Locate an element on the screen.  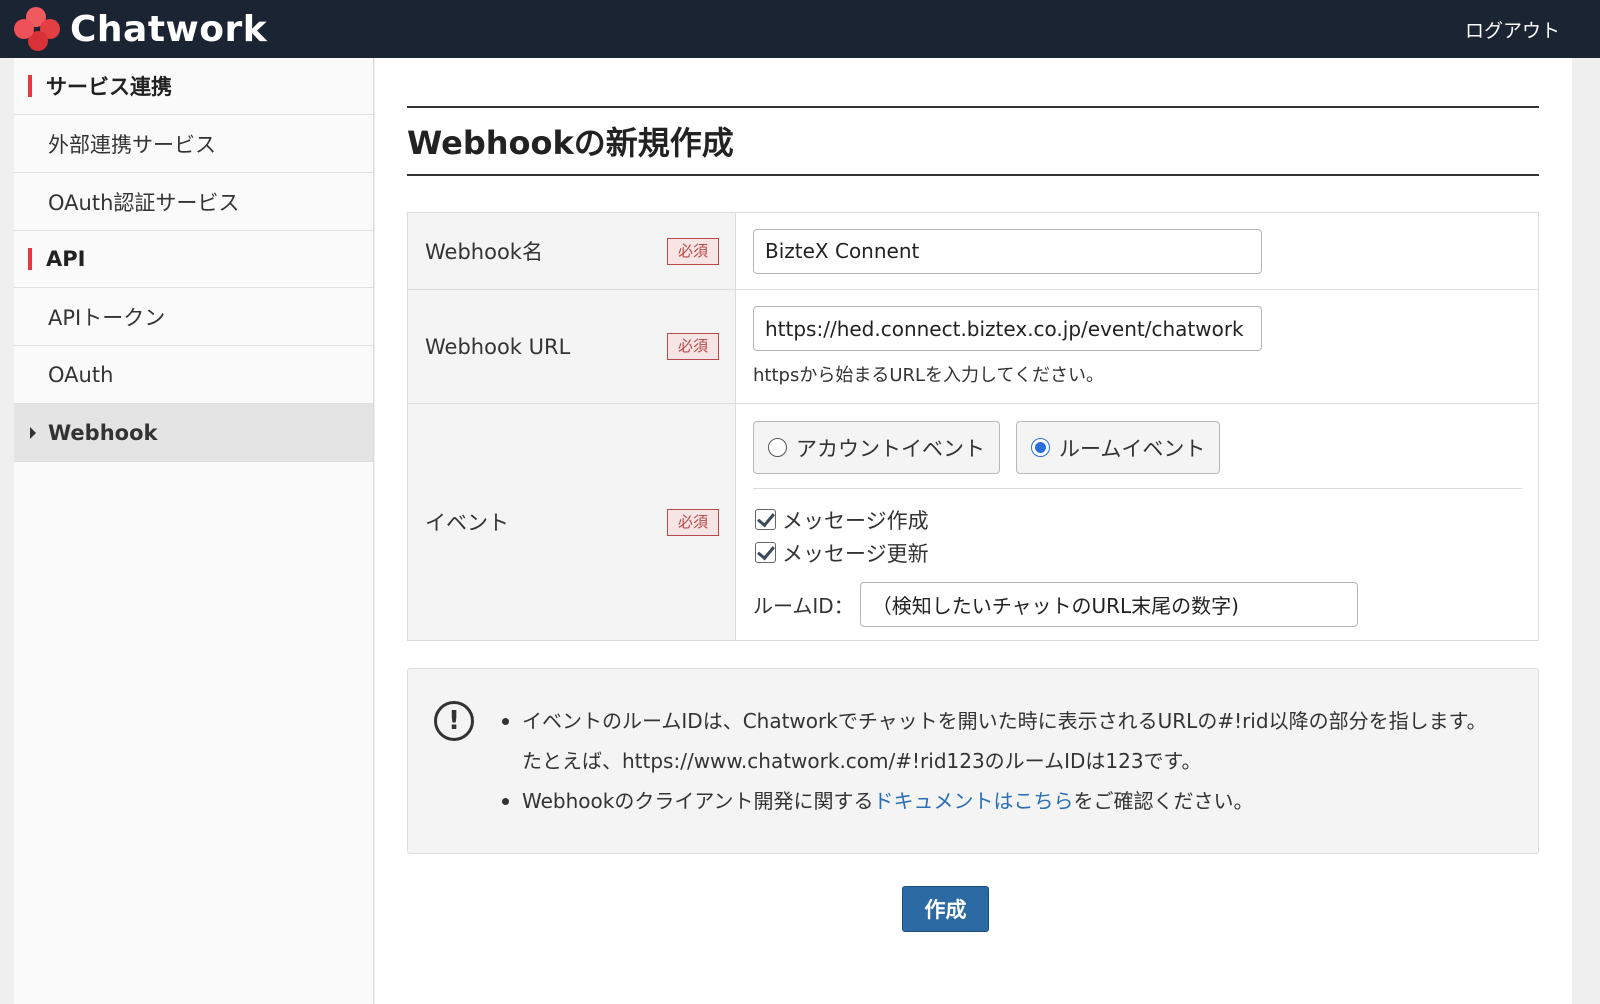
caret-right-icon is located at coordinates (33, 433).